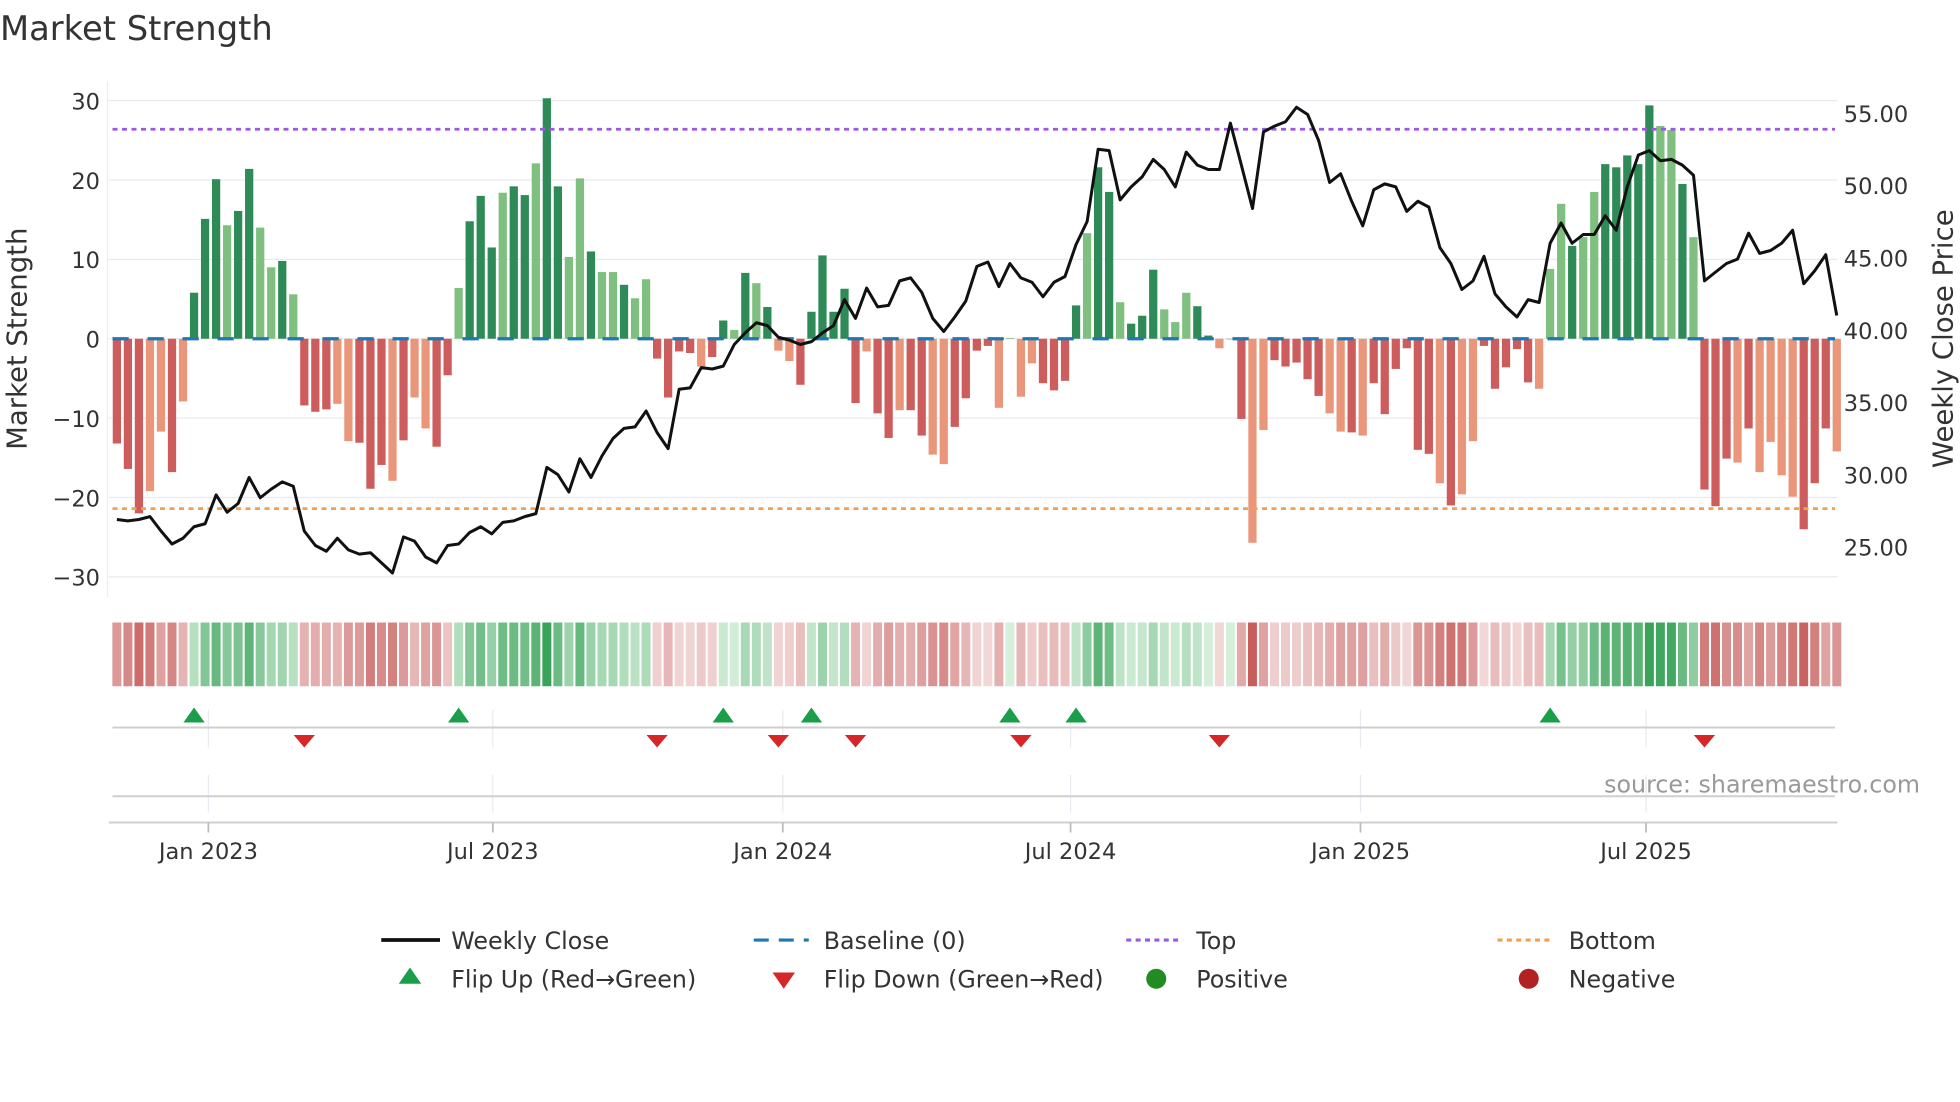  I want to click on left-tick-label: −30, so click(76, 579).